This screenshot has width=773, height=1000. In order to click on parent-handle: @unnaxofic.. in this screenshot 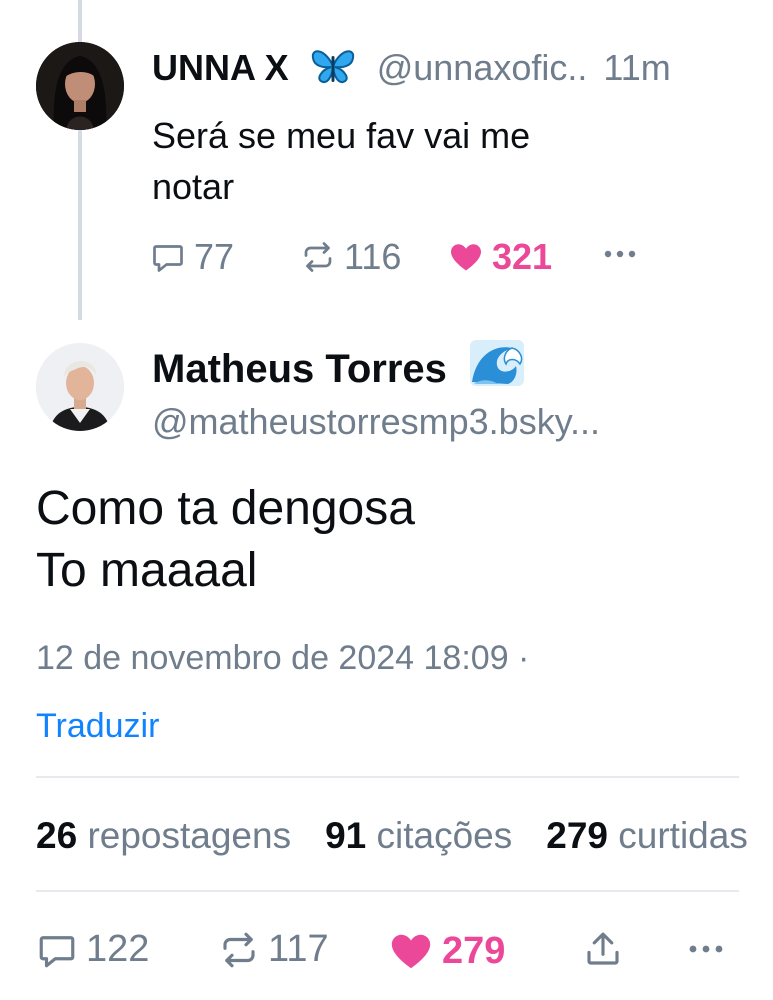, I will do `click(482, 67)`.